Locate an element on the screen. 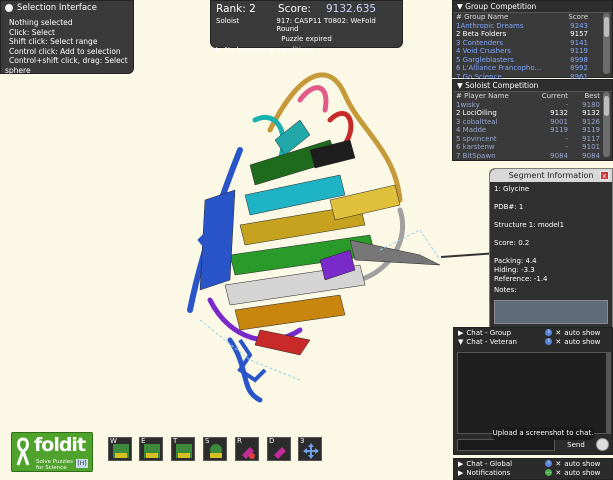 The height and width of the screenshot is (480, 613). table-row: 5 spvincent -9117 is located at coordinates (529, 139).